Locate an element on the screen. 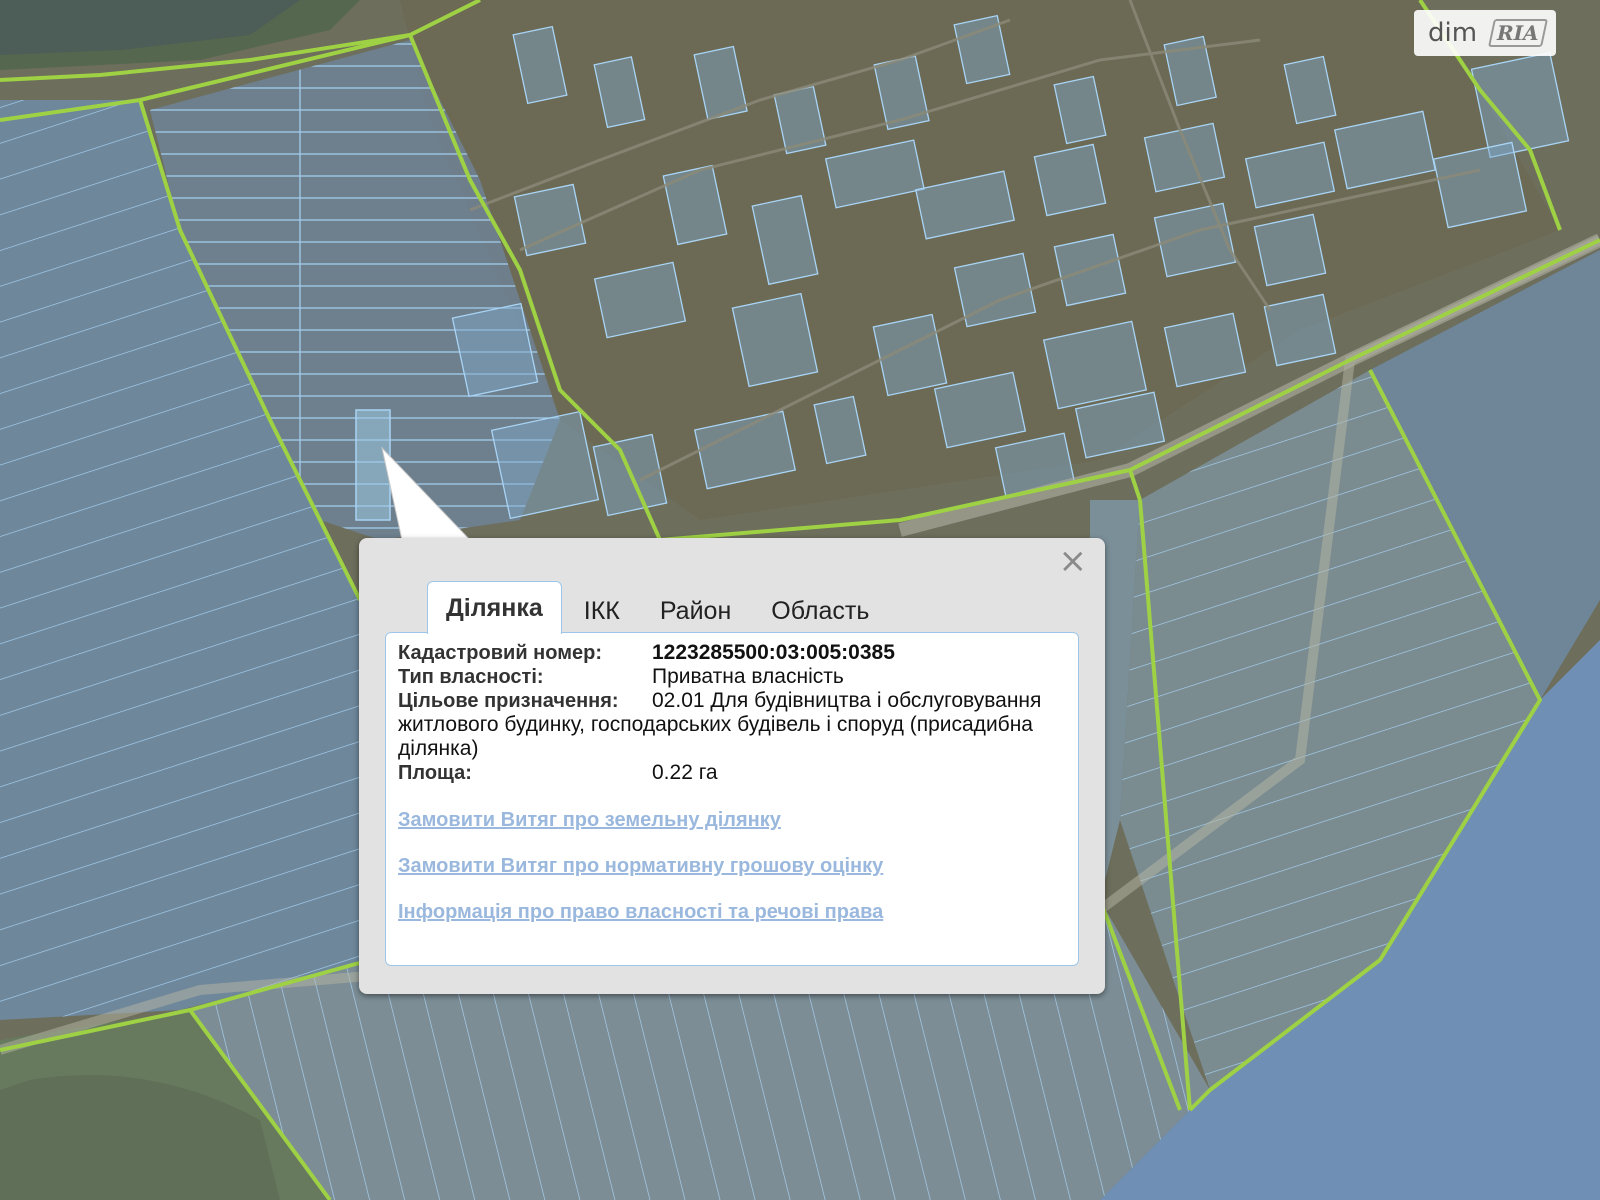 Image resolution: width=1600 pixels, height=1200 pixels. ownership-type-label: Тип власності: is located at coordinates (471, 677).